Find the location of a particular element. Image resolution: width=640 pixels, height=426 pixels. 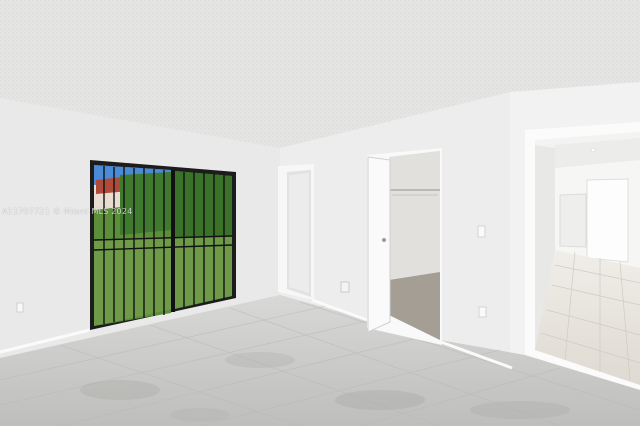

closet-door is located at coordinates (379, 244).